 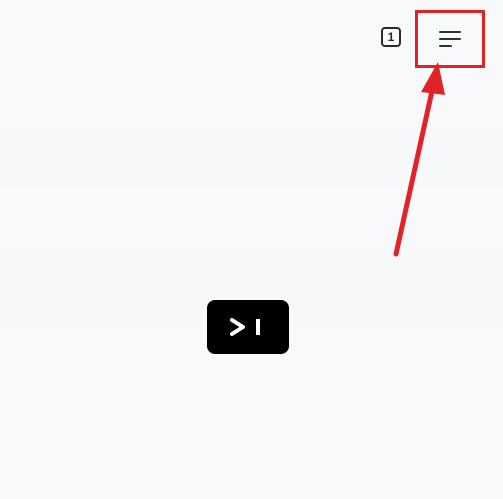 I want to click on menu-button, so click(x=450, y=39).